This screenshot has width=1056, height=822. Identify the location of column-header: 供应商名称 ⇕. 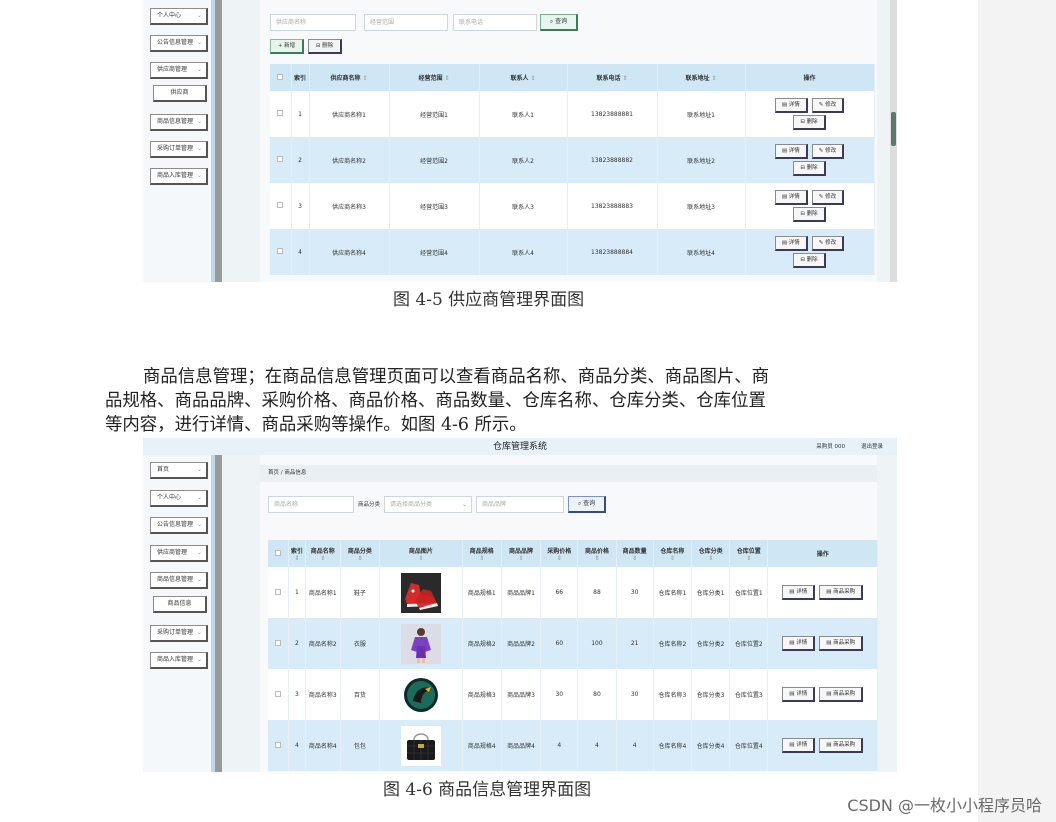
(349, 77).